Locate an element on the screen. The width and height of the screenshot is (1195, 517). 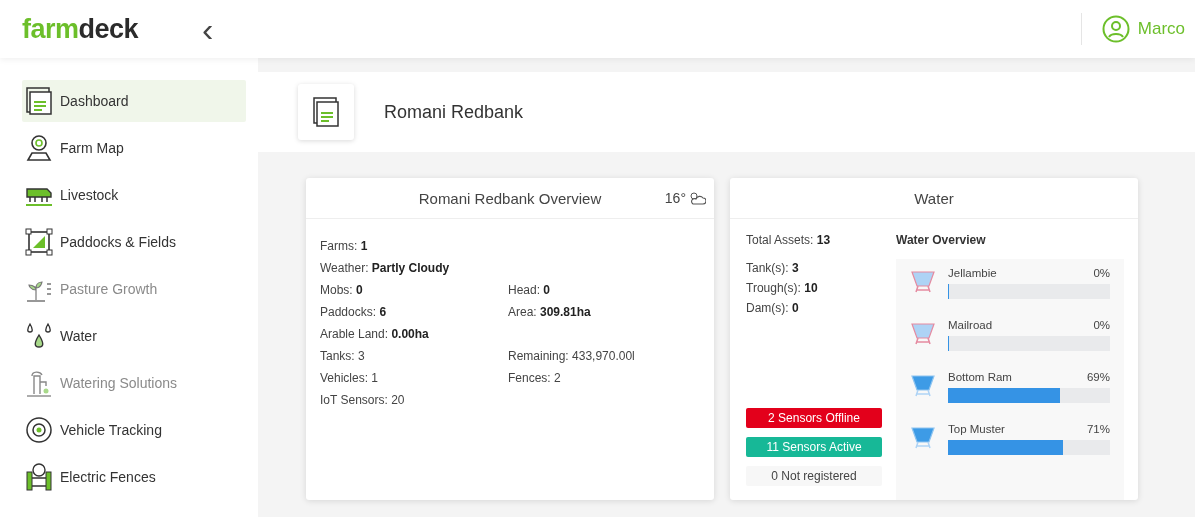
collapse-button: ‹ is located at coordinates (208, 29).